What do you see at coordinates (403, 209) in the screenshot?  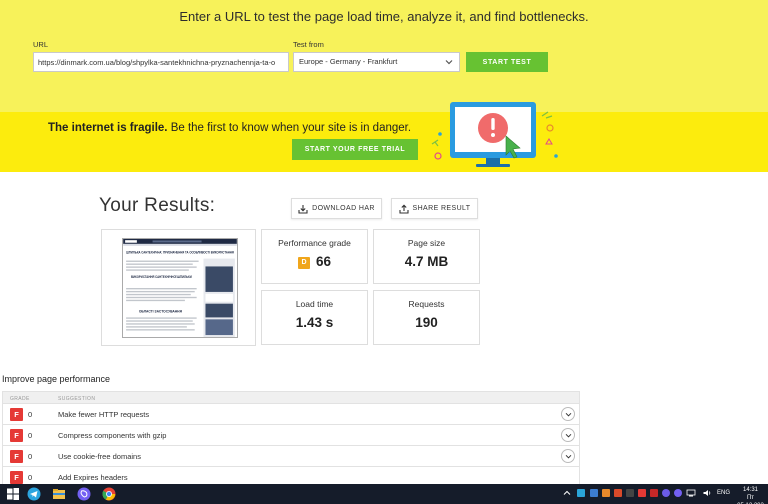 I see `share-icon` at bounding box center [403, 209].